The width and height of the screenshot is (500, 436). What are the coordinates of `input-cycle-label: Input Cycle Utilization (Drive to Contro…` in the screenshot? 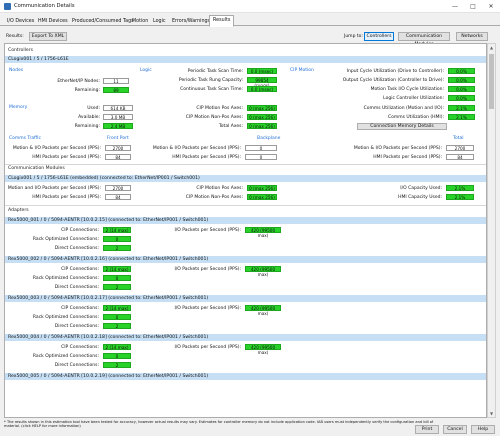 It's located at (395, 71).